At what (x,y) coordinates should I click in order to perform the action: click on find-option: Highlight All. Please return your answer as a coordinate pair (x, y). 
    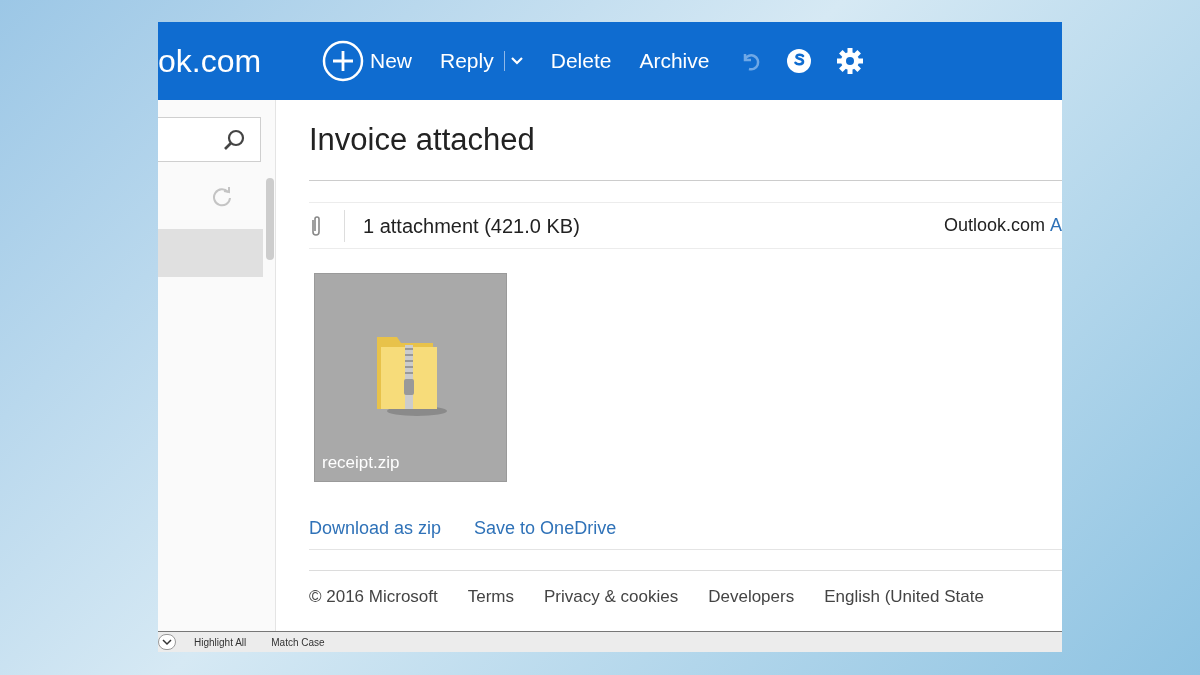
    Looking at the image, I should click on (220, 642).